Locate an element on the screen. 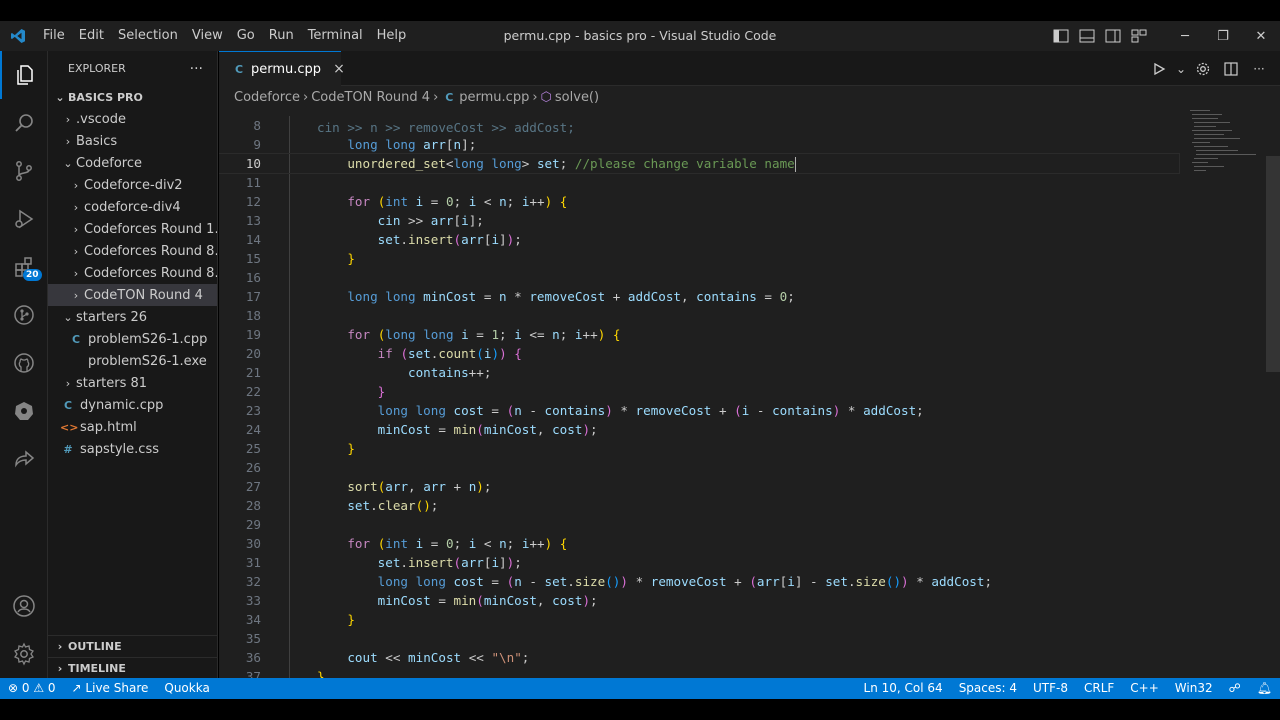  problems-indicator: ⊗ 0 ⚠ 0 is located at coordinates (32, 688).